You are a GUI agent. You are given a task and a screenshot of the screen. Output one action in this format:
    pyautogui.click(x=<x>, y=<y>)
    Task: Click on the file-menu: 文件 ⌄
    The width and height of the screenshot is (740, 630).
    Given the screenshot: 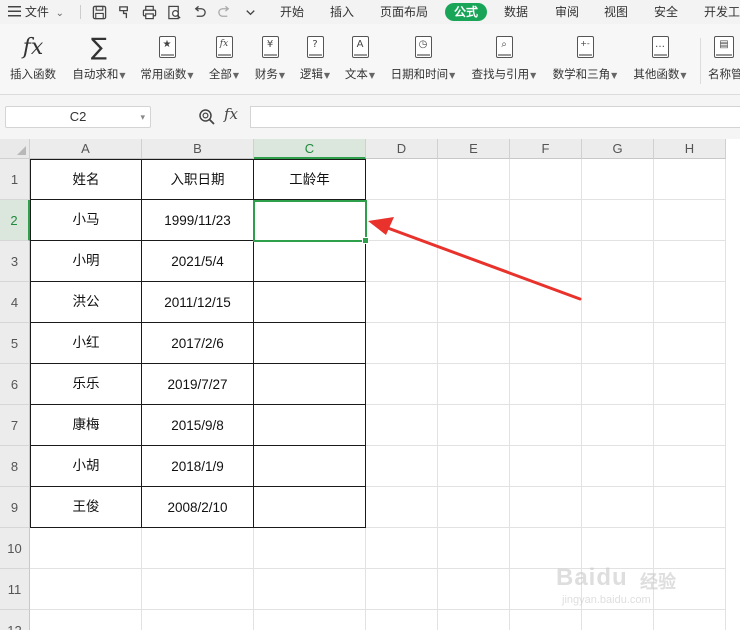 What is the action you would take?
    pyautogui.click(x=36, y=12)
    